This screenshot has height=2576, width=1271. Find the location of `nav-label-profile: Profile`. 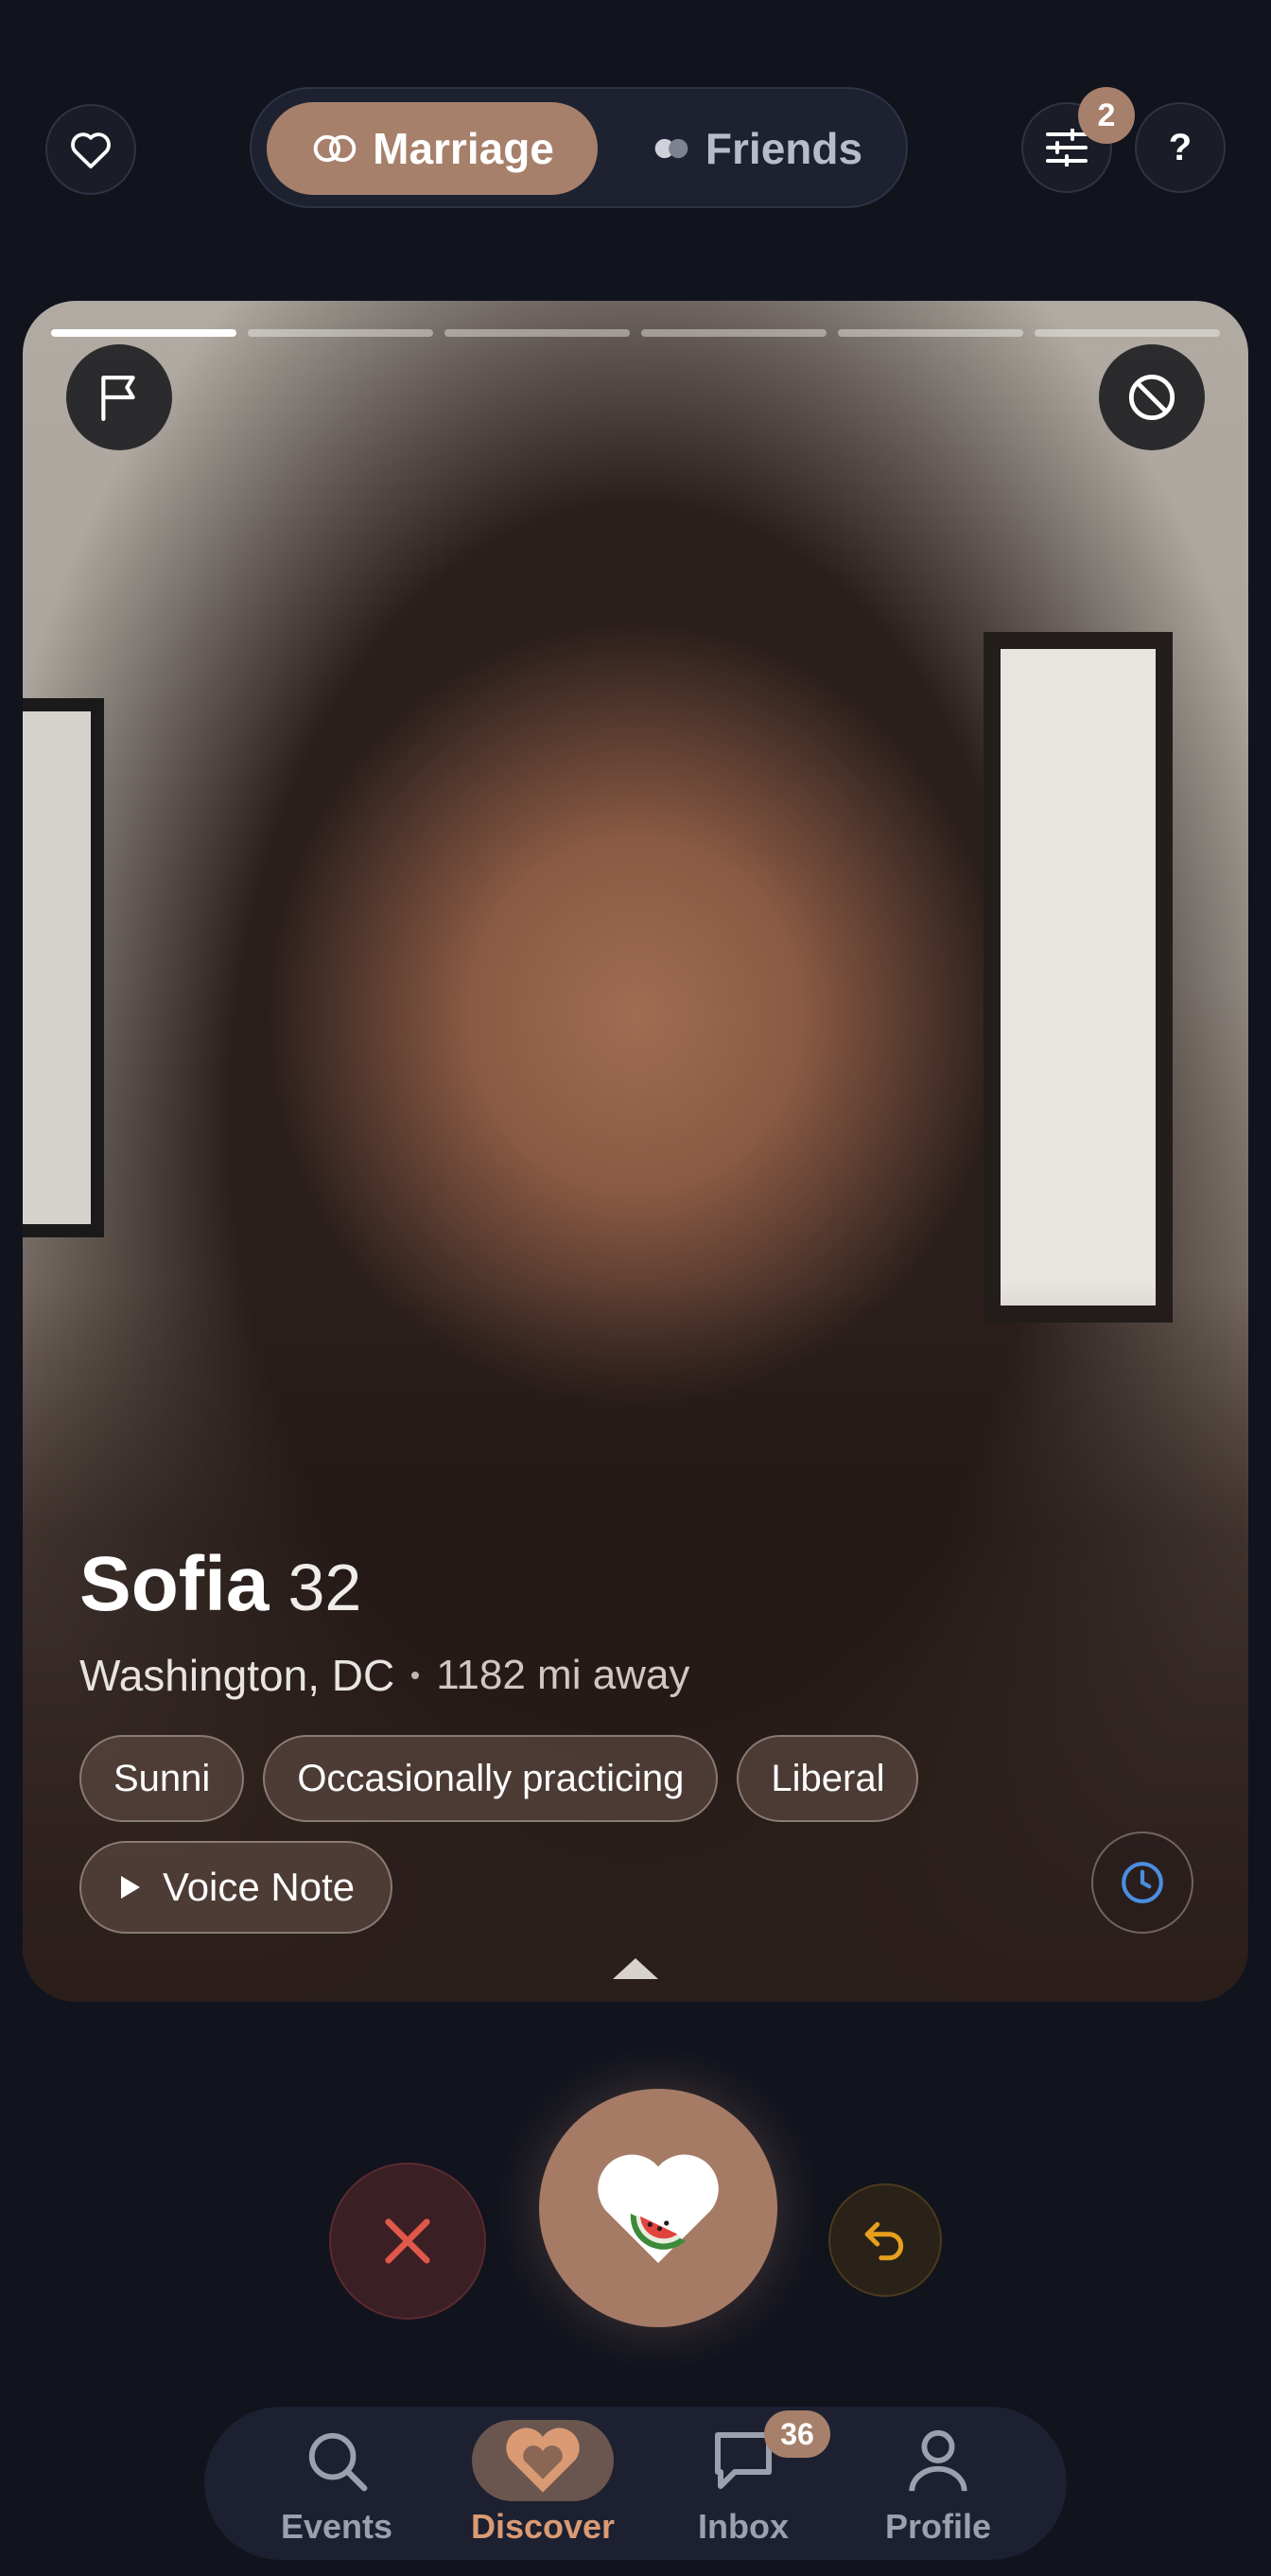

nav-label-profile: Profile is located at coordinates (938, 2526).